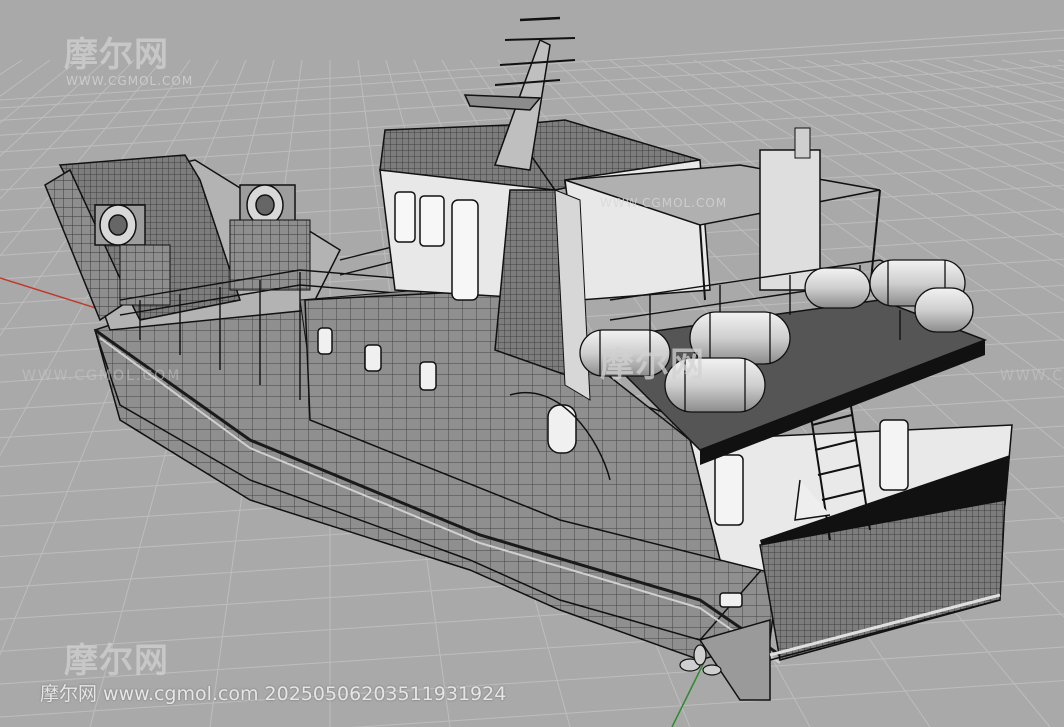 The image size is (1064, 727). I want to click on watermark-sub-left: WWW.CGMOL.COM, so click(102, 376).